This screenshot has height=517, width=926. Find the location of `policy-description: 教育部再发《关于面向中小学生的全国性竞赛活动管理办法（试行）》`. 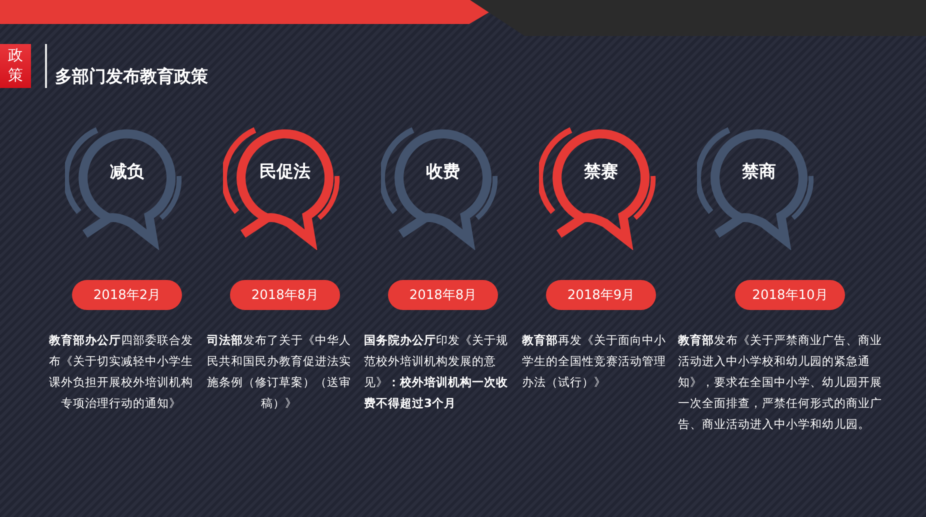

policy-description: 教育部再发《关于面向中小学生的全国性竞赛活动管理办法（试行）》 is located at coordinates (594, 361).